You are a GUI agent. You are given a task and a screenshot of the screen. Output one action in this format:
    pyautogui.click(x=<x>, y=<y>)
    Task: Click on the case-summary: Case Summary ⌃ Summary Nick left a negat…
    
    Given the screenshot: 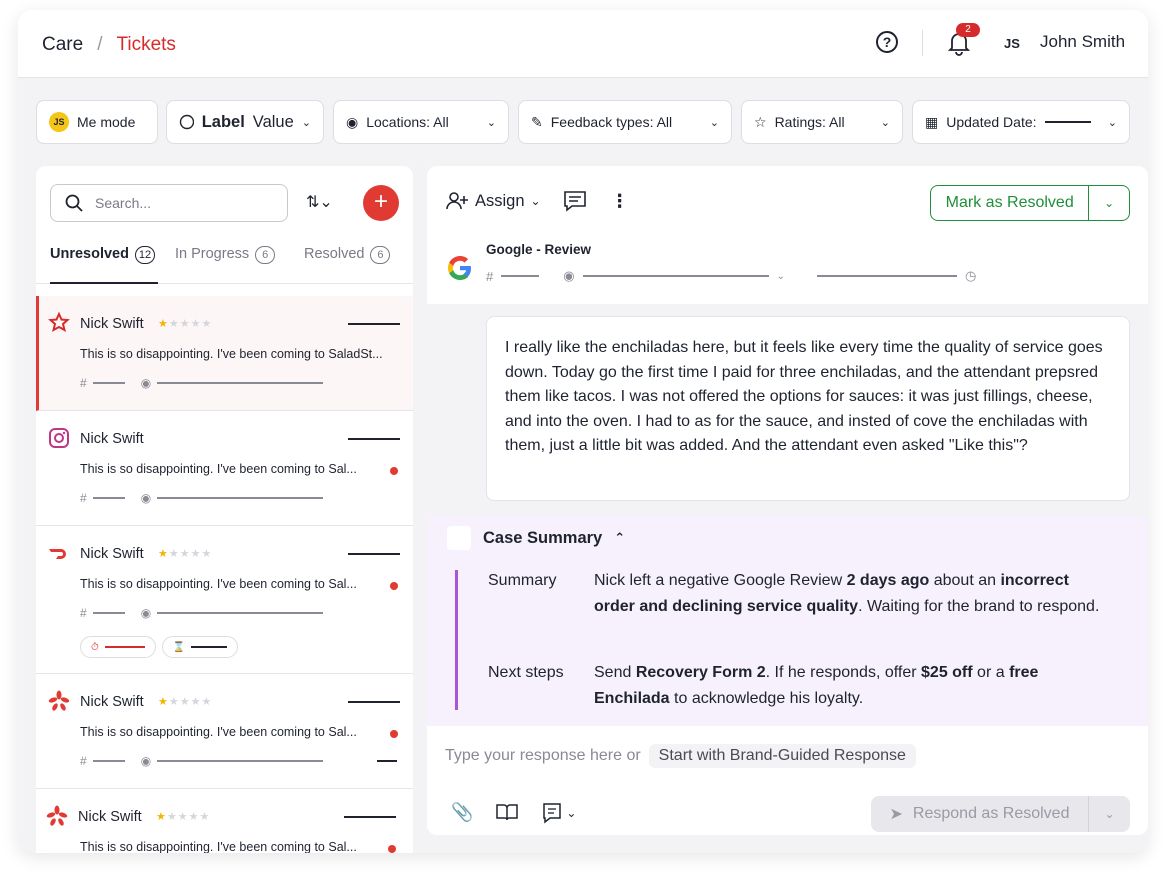 What is the action you would take?
    pyautogui.click(x=787, y=621)
    